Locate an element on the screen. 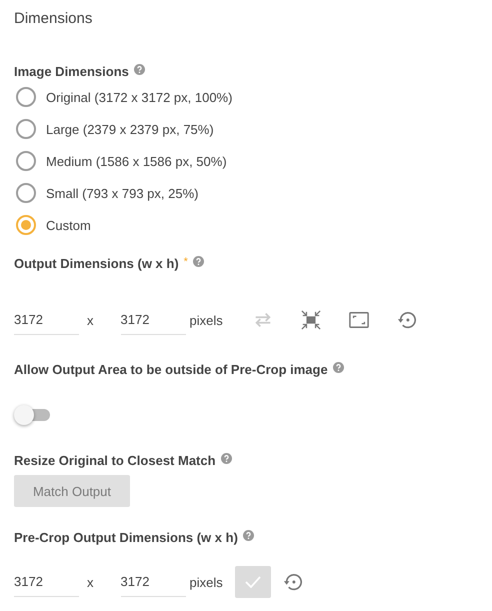  radio-label: Large (2379 x 2379 px, 75%) is located at coordinates (130, 129).